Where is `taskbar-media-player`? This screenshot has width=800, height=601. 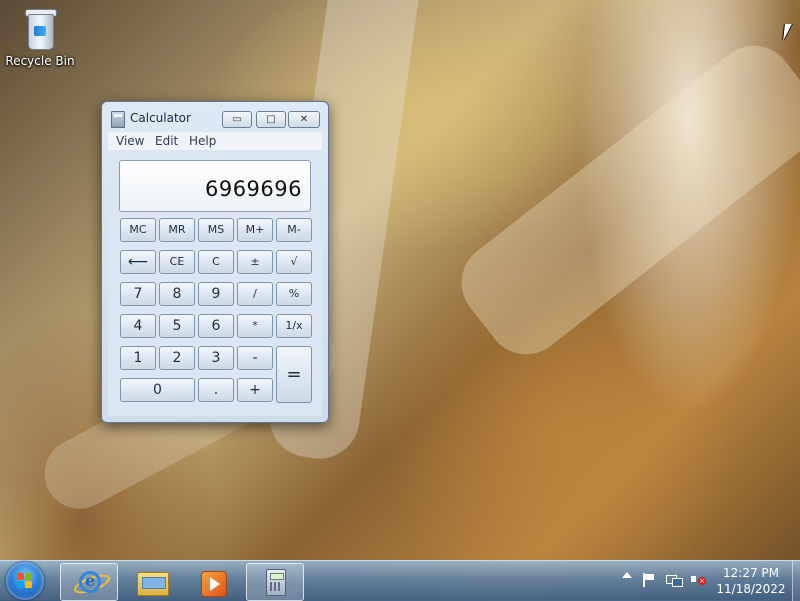 taskbar-media-player is located at coordinates (213, 582).